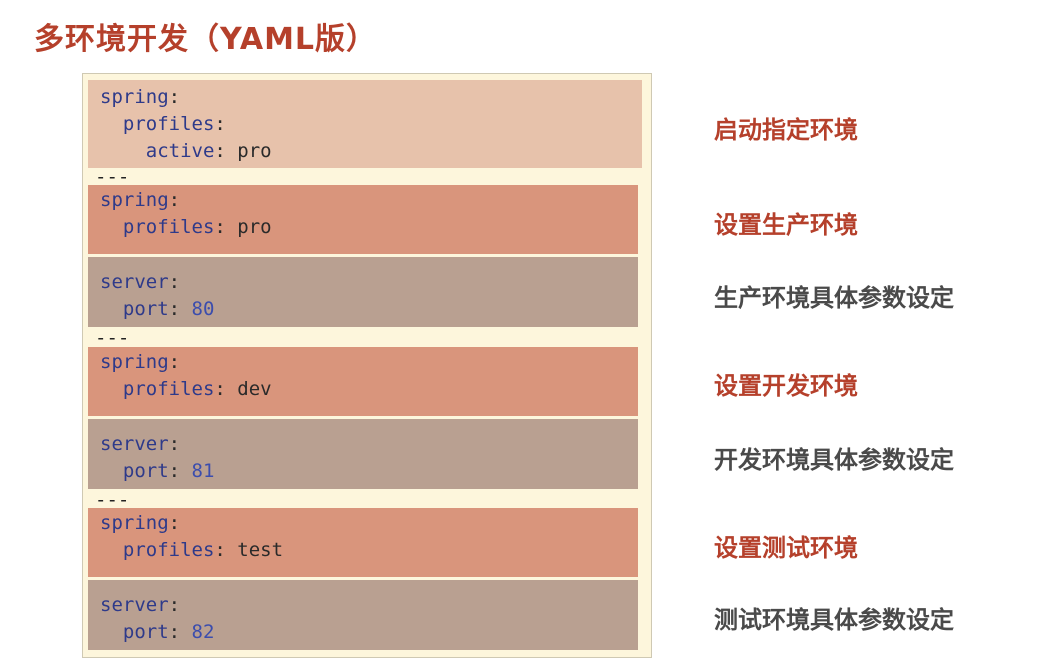  What do you see at coordinates (203, 471) in the screenshot?
I see `yaml-number: 81` at bounding box center [203, 471].